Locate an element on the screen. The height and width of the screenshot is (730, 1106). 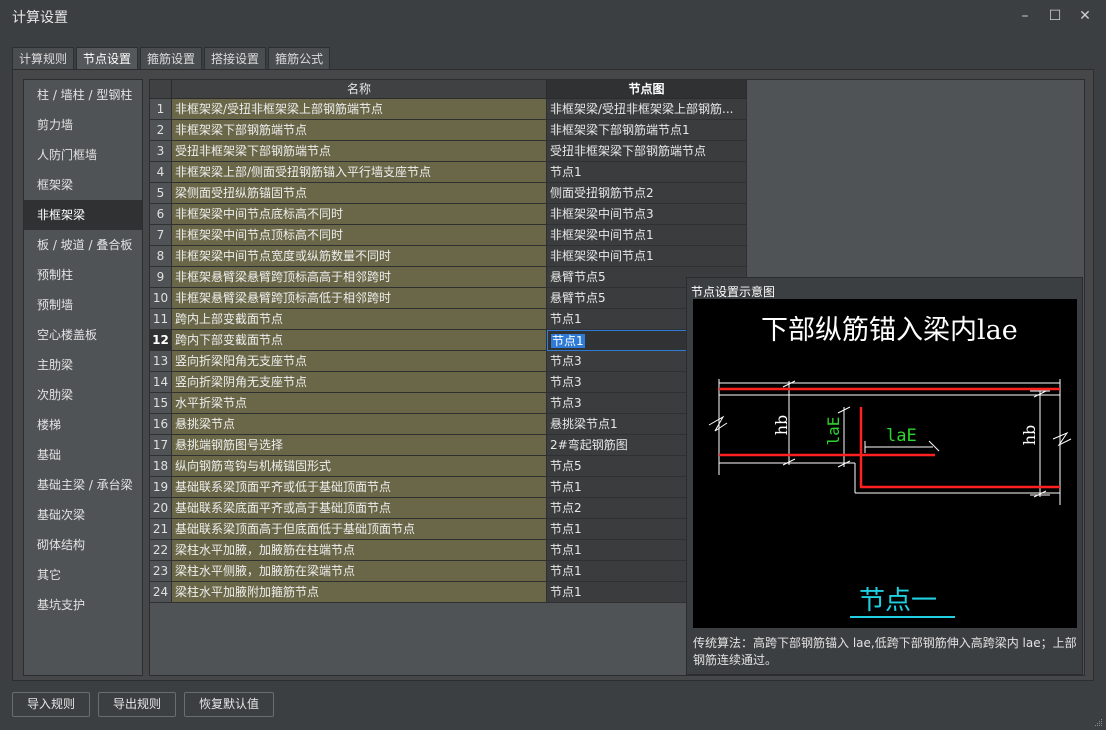
tab-stirrup-settings: 箍筋设置 is located at coordinates (171, 58).